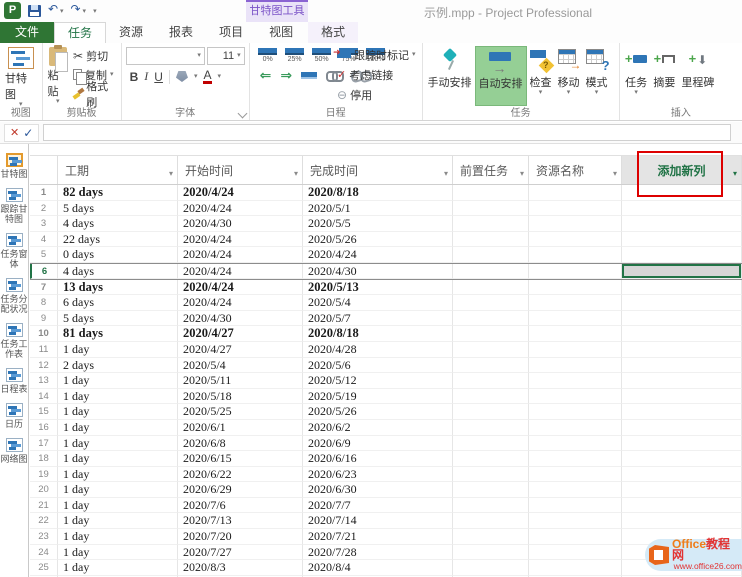 This screenshot has height=577, width=742. Describe the element at coordinates (378, 287) in the screenshot. I see `finish-date-cell: 2020/5/13` at that location.